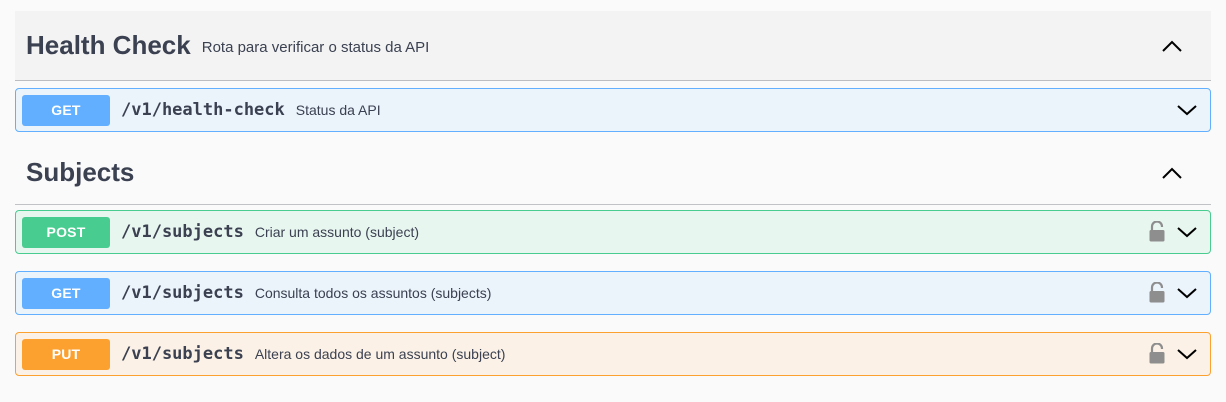 The image size is (1226, 402). Describe the element at coordinates (66, 232) in the screenshot. I see `method-badge: POST` at that location.